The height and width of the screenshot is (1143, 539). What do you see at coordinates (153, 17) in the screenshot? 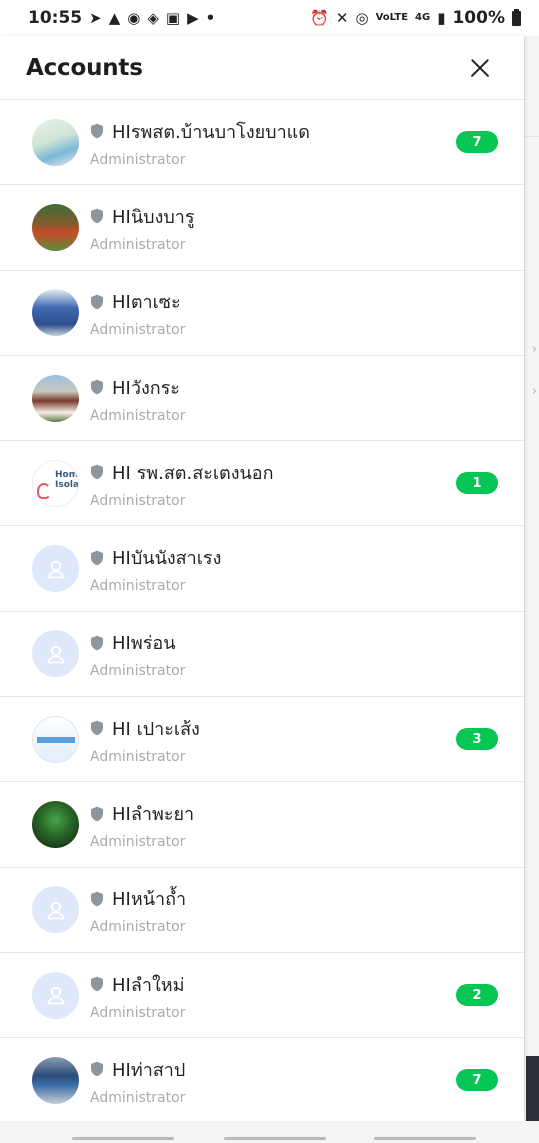
I see `location-icon: ◈` at bounding box center [153, 17].